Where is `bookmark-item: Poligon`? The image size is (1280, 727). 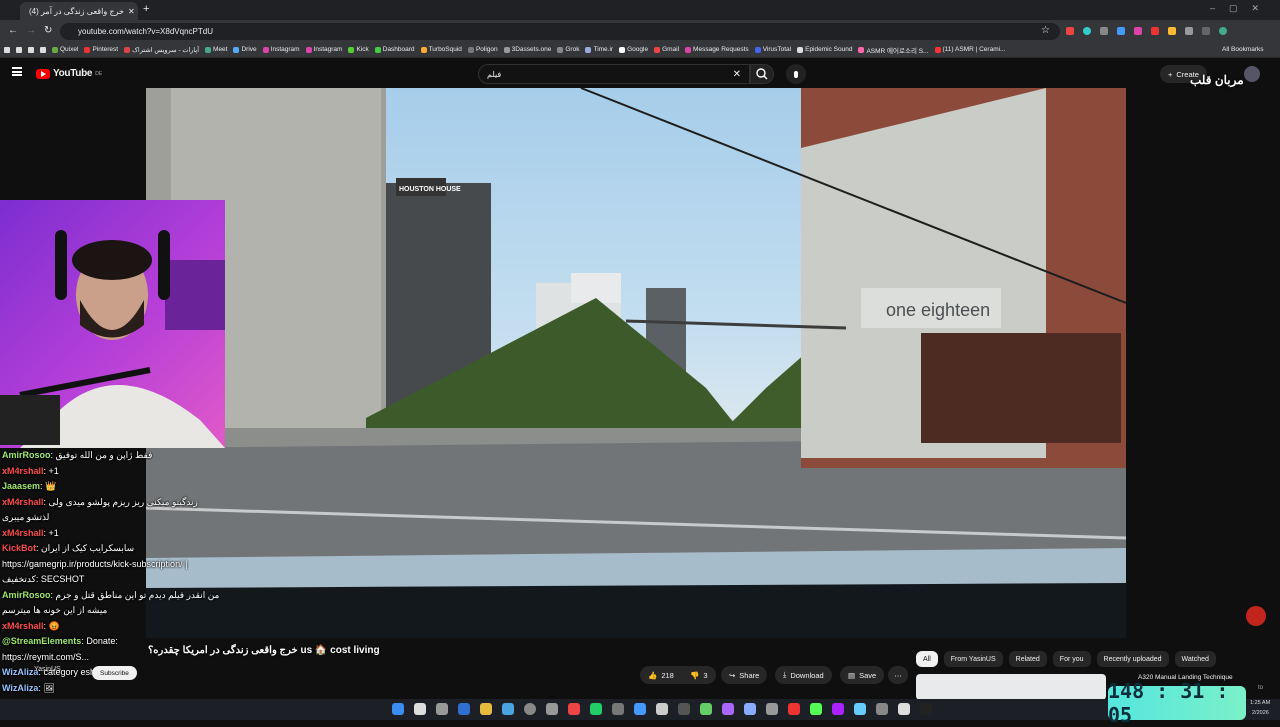
bookmark-item: Poligon is located at coordinates (482, 49).